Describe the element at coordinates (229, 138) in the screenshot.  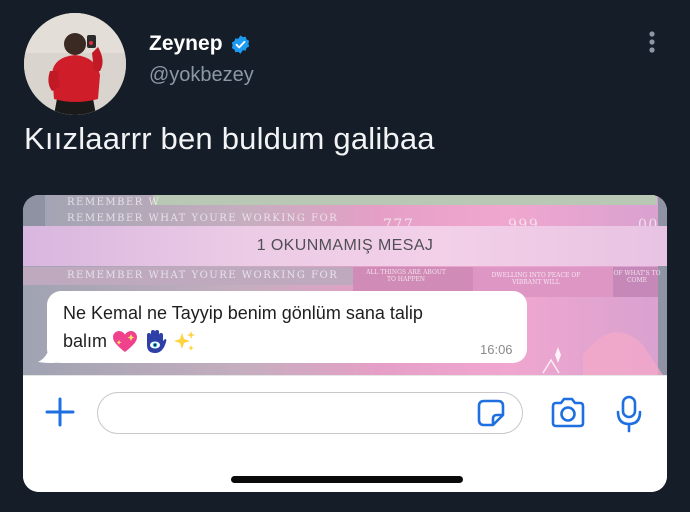
I see `tweet-text: Kıızlaarrr ben buldum galibaa` at that location.